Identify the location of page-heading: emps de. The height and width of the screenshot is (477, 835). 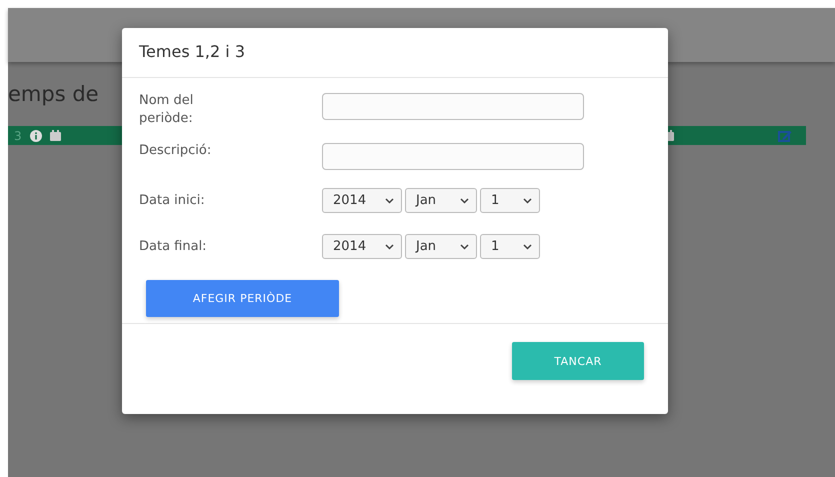
(53, 95).